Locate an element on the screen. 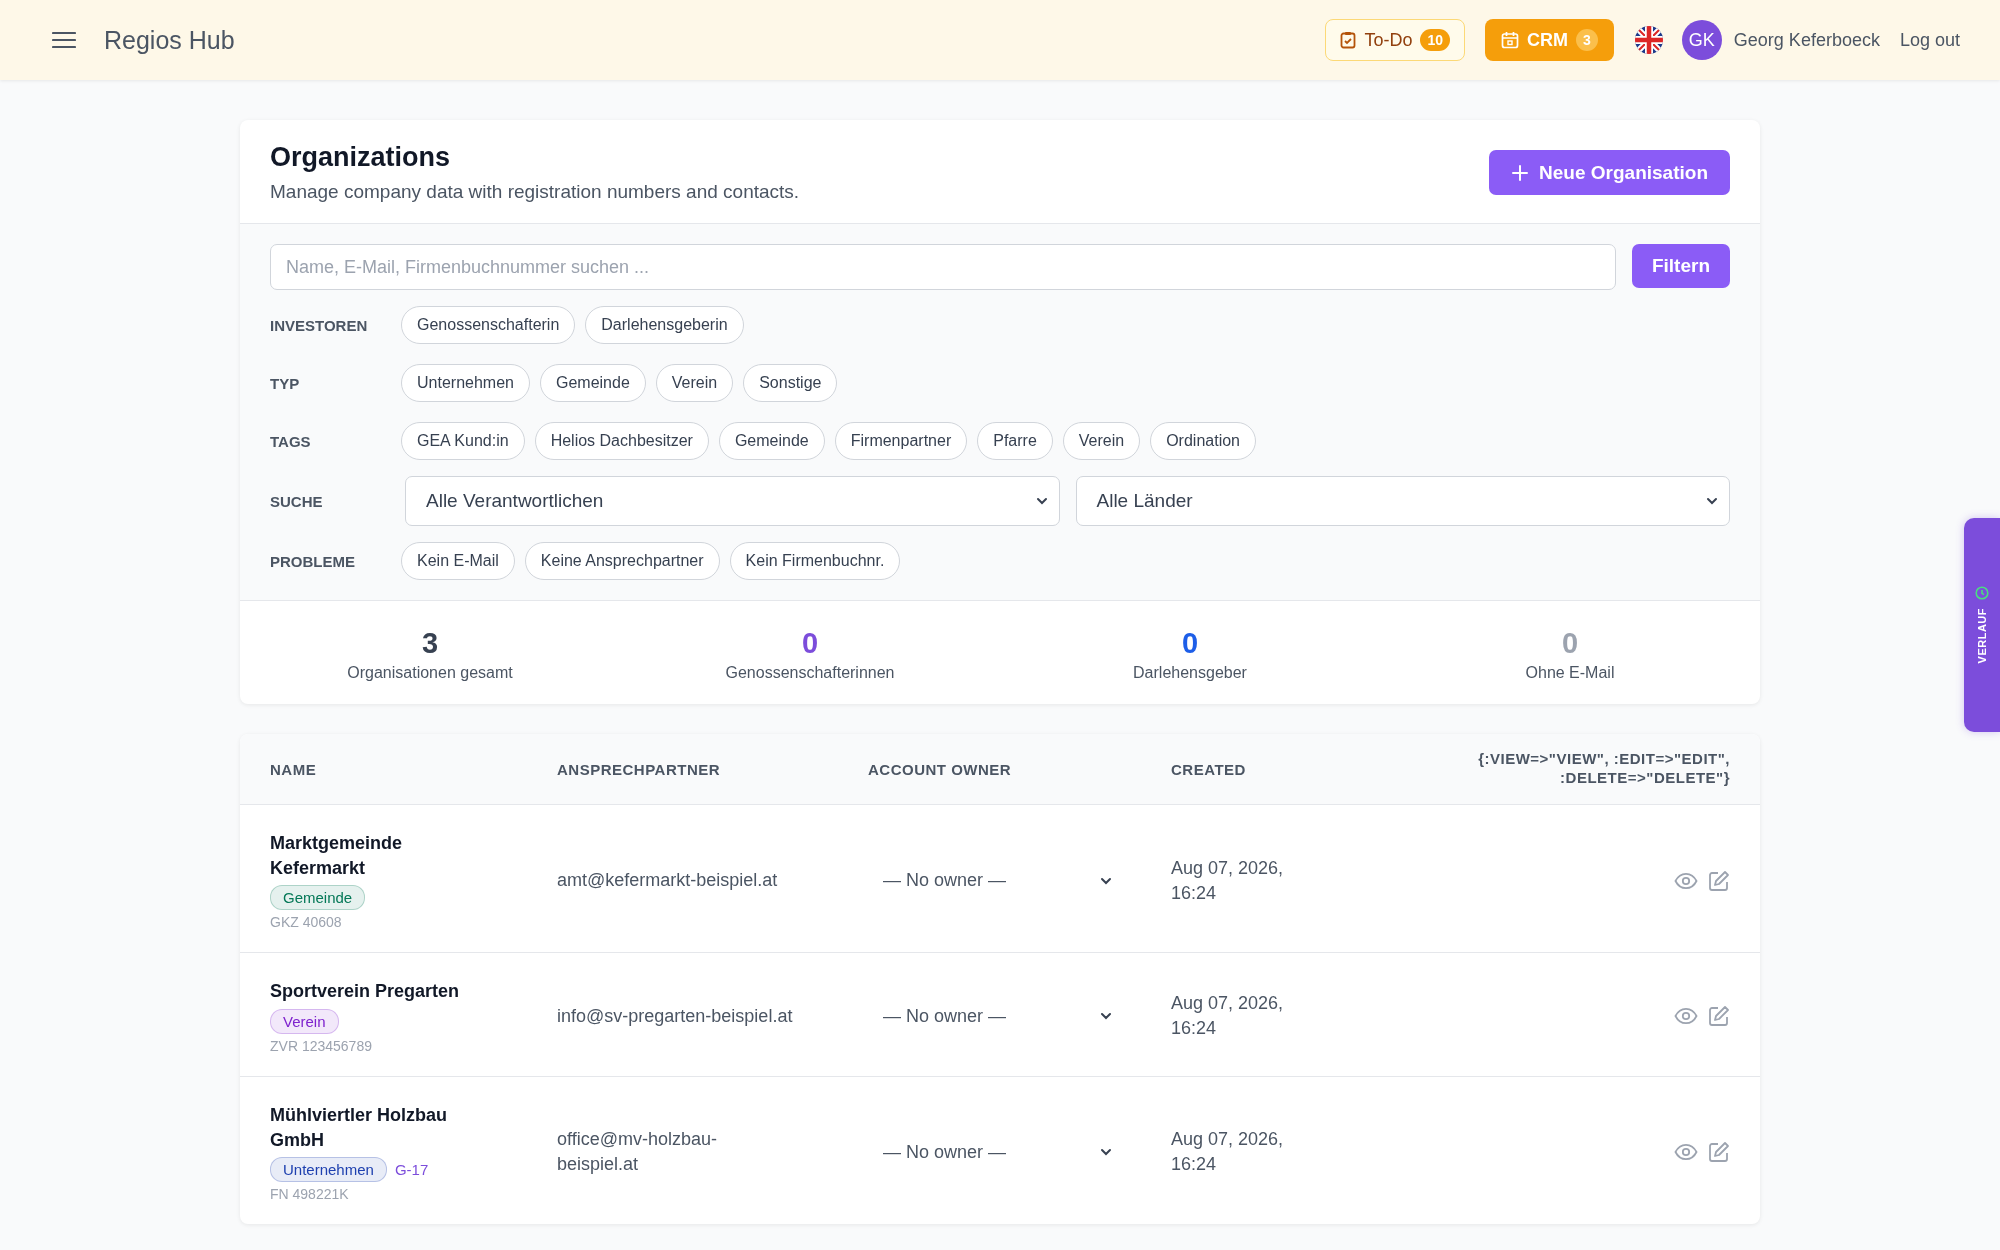 This screenshot has height=1250, width=2000. clipboard-icon is located at coordinates (1348, 40).